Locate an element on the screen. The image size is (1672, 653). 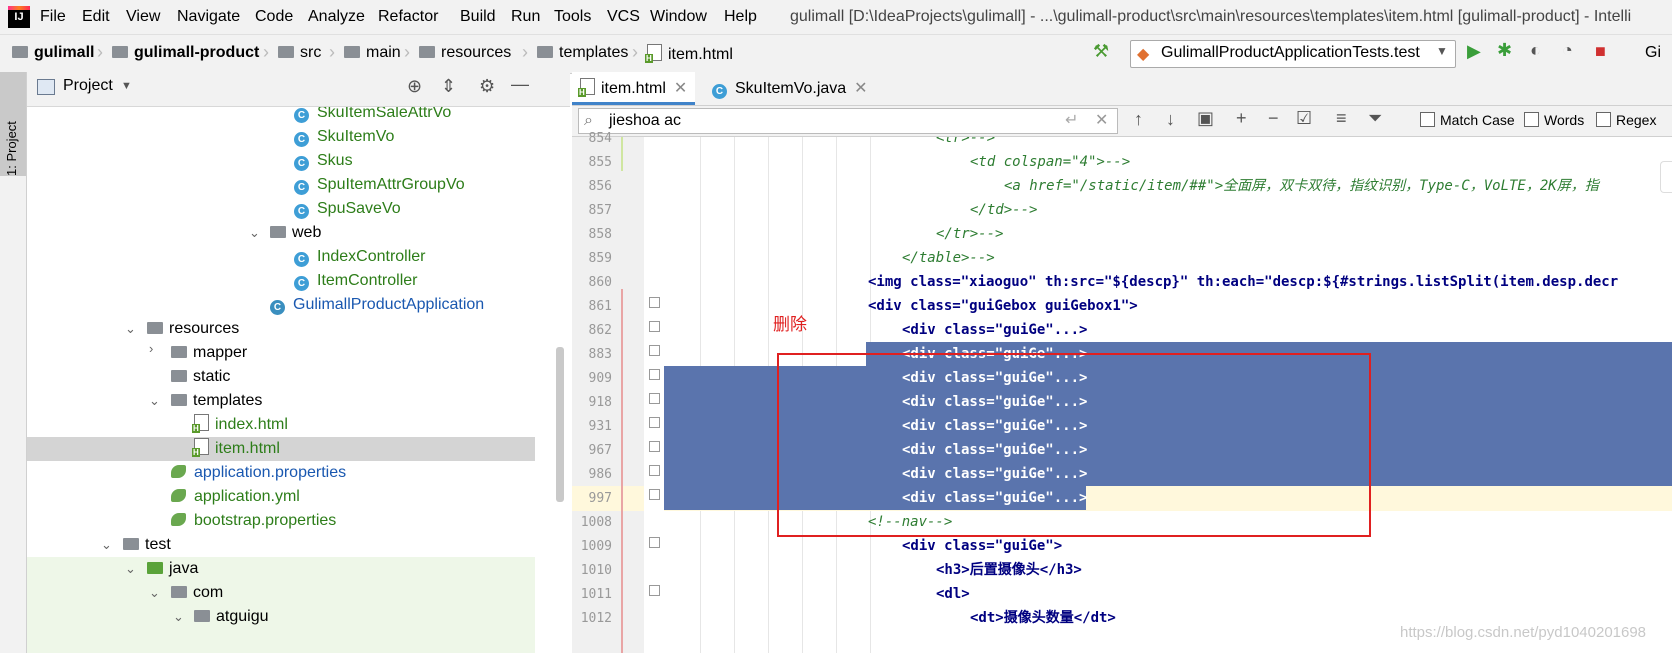
gear-icon: ⚙ is located at coordinates (487, 86).